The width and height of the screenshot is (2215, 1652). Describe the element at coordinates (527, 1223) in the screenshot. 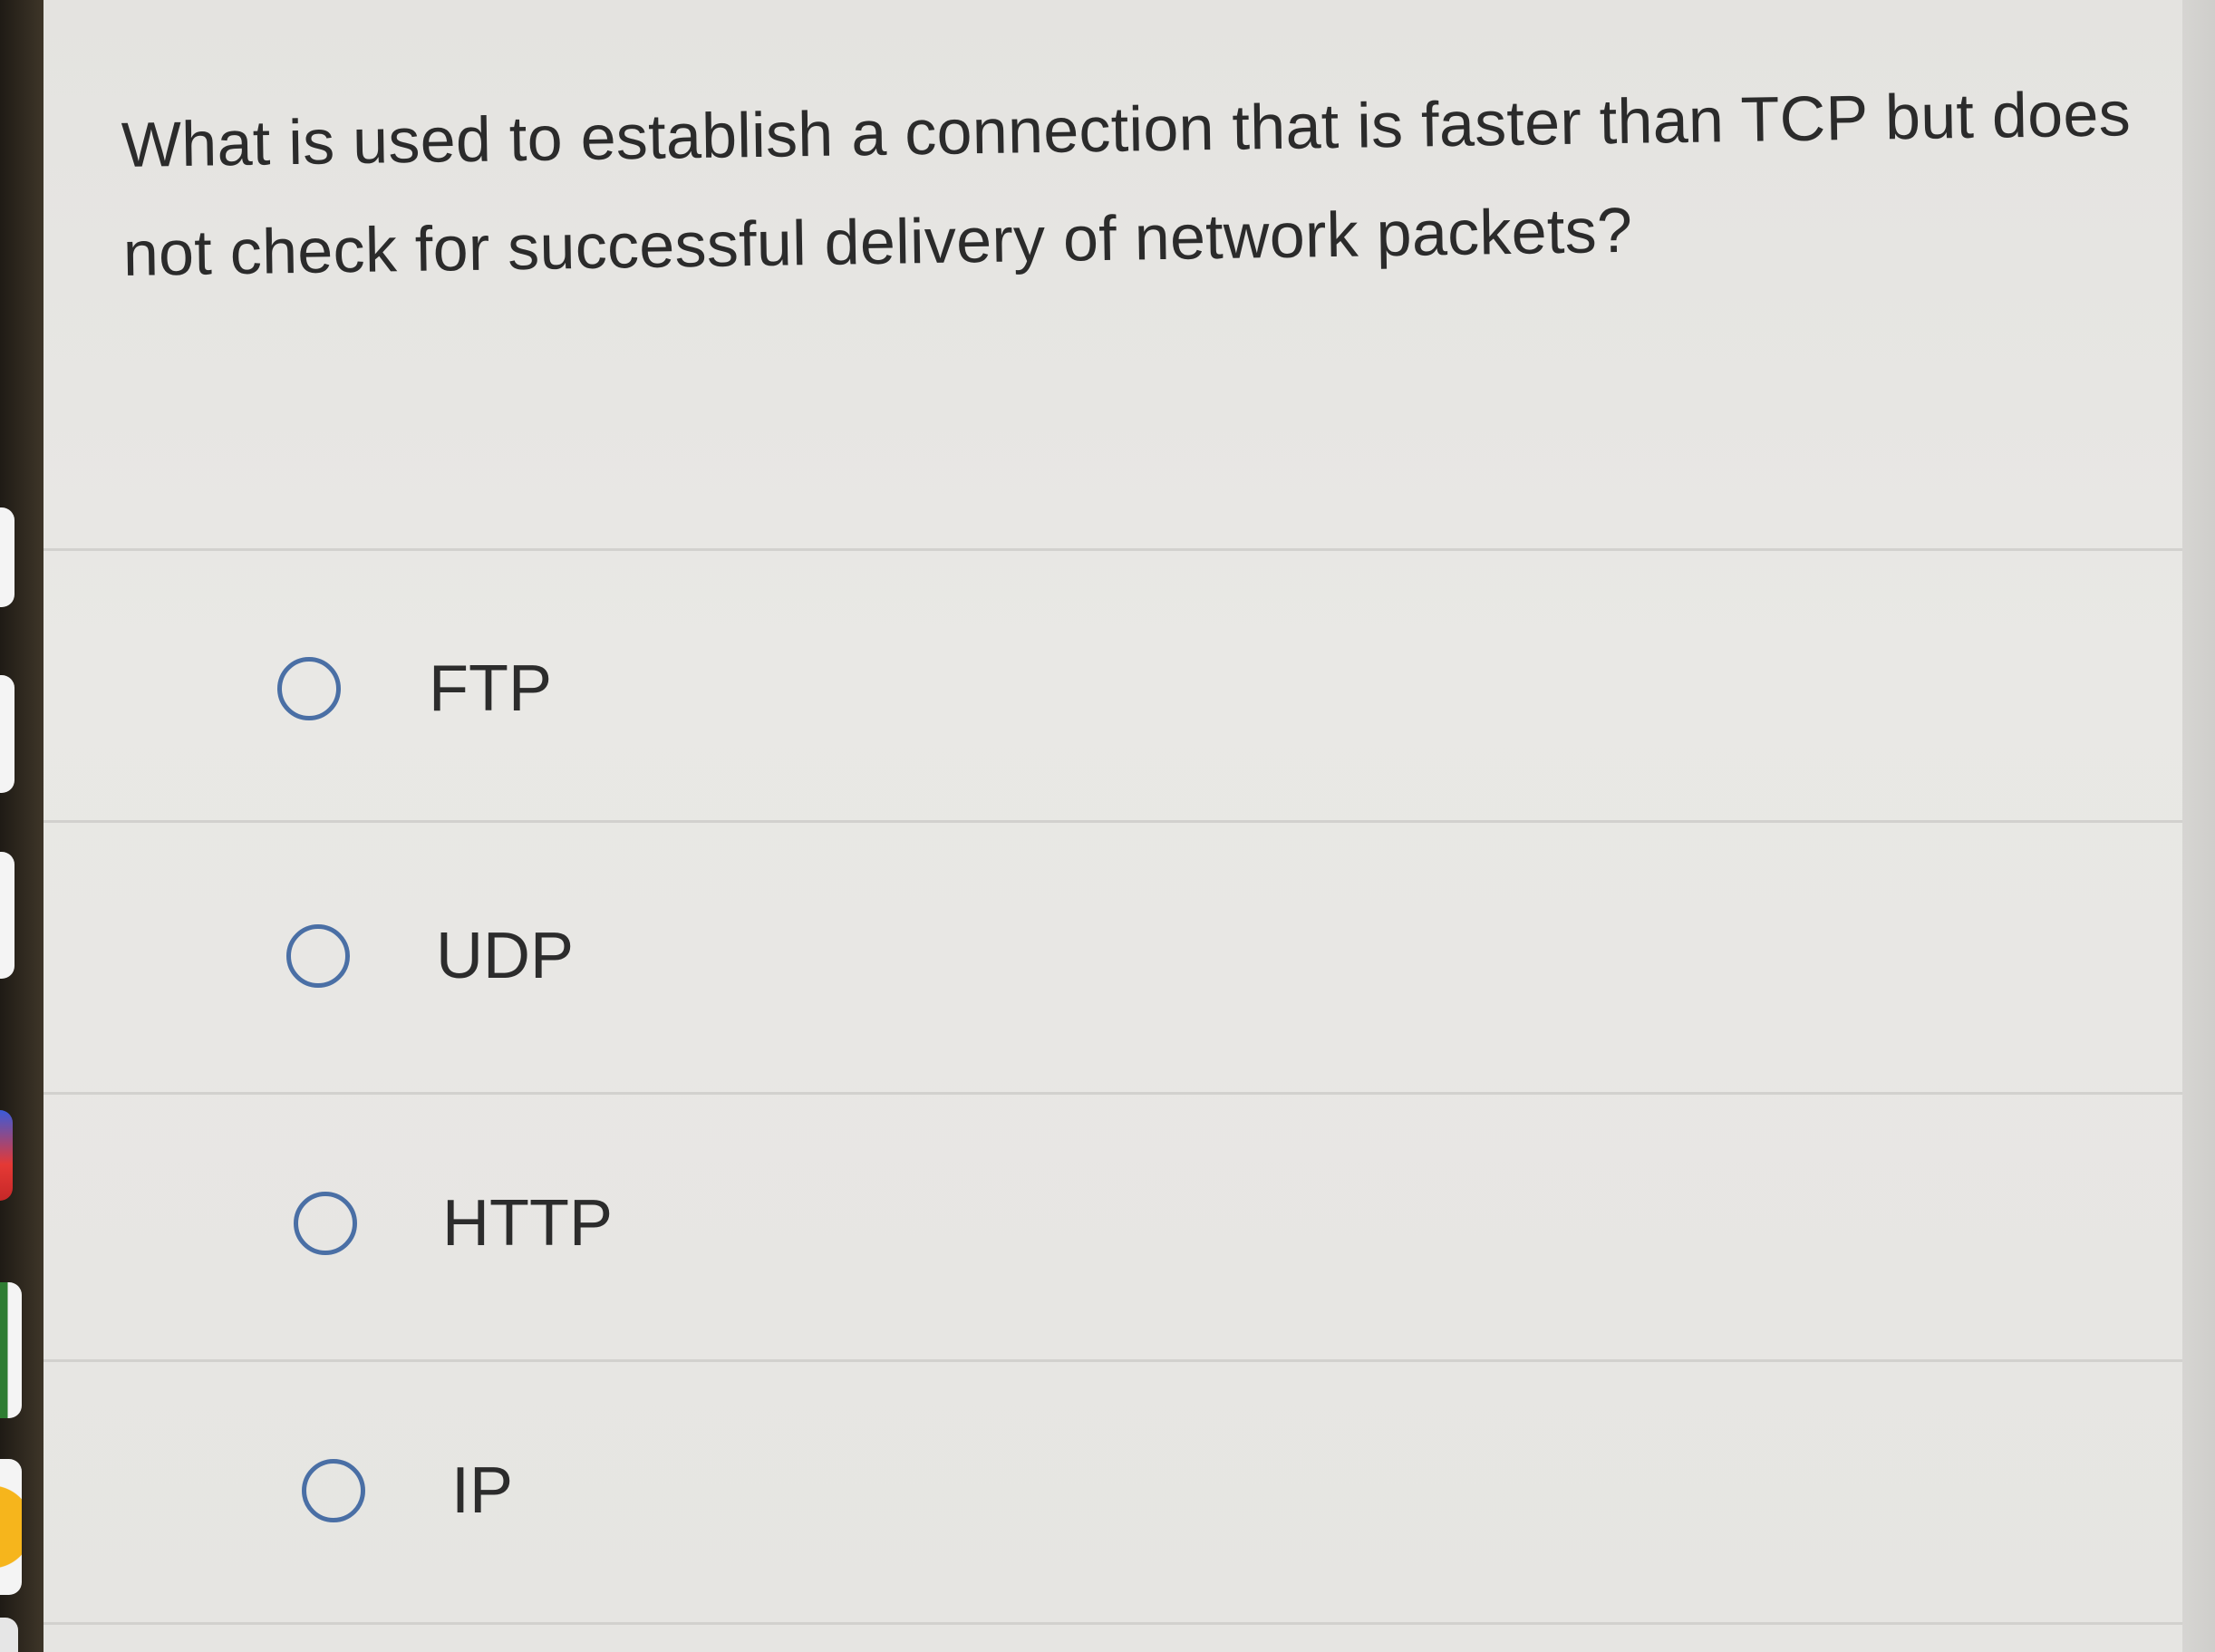

I see `option-label: HTTP` at that location.